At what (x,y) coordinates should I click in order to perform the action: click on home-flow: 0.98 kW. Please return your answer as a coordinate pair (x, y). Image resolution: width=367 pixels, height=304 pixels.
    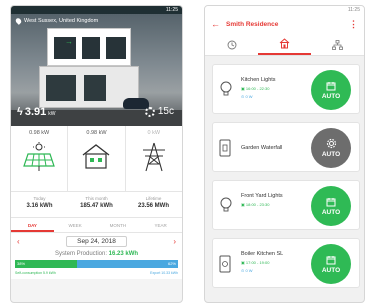
    Looking at the image, I should click on (95, 158).